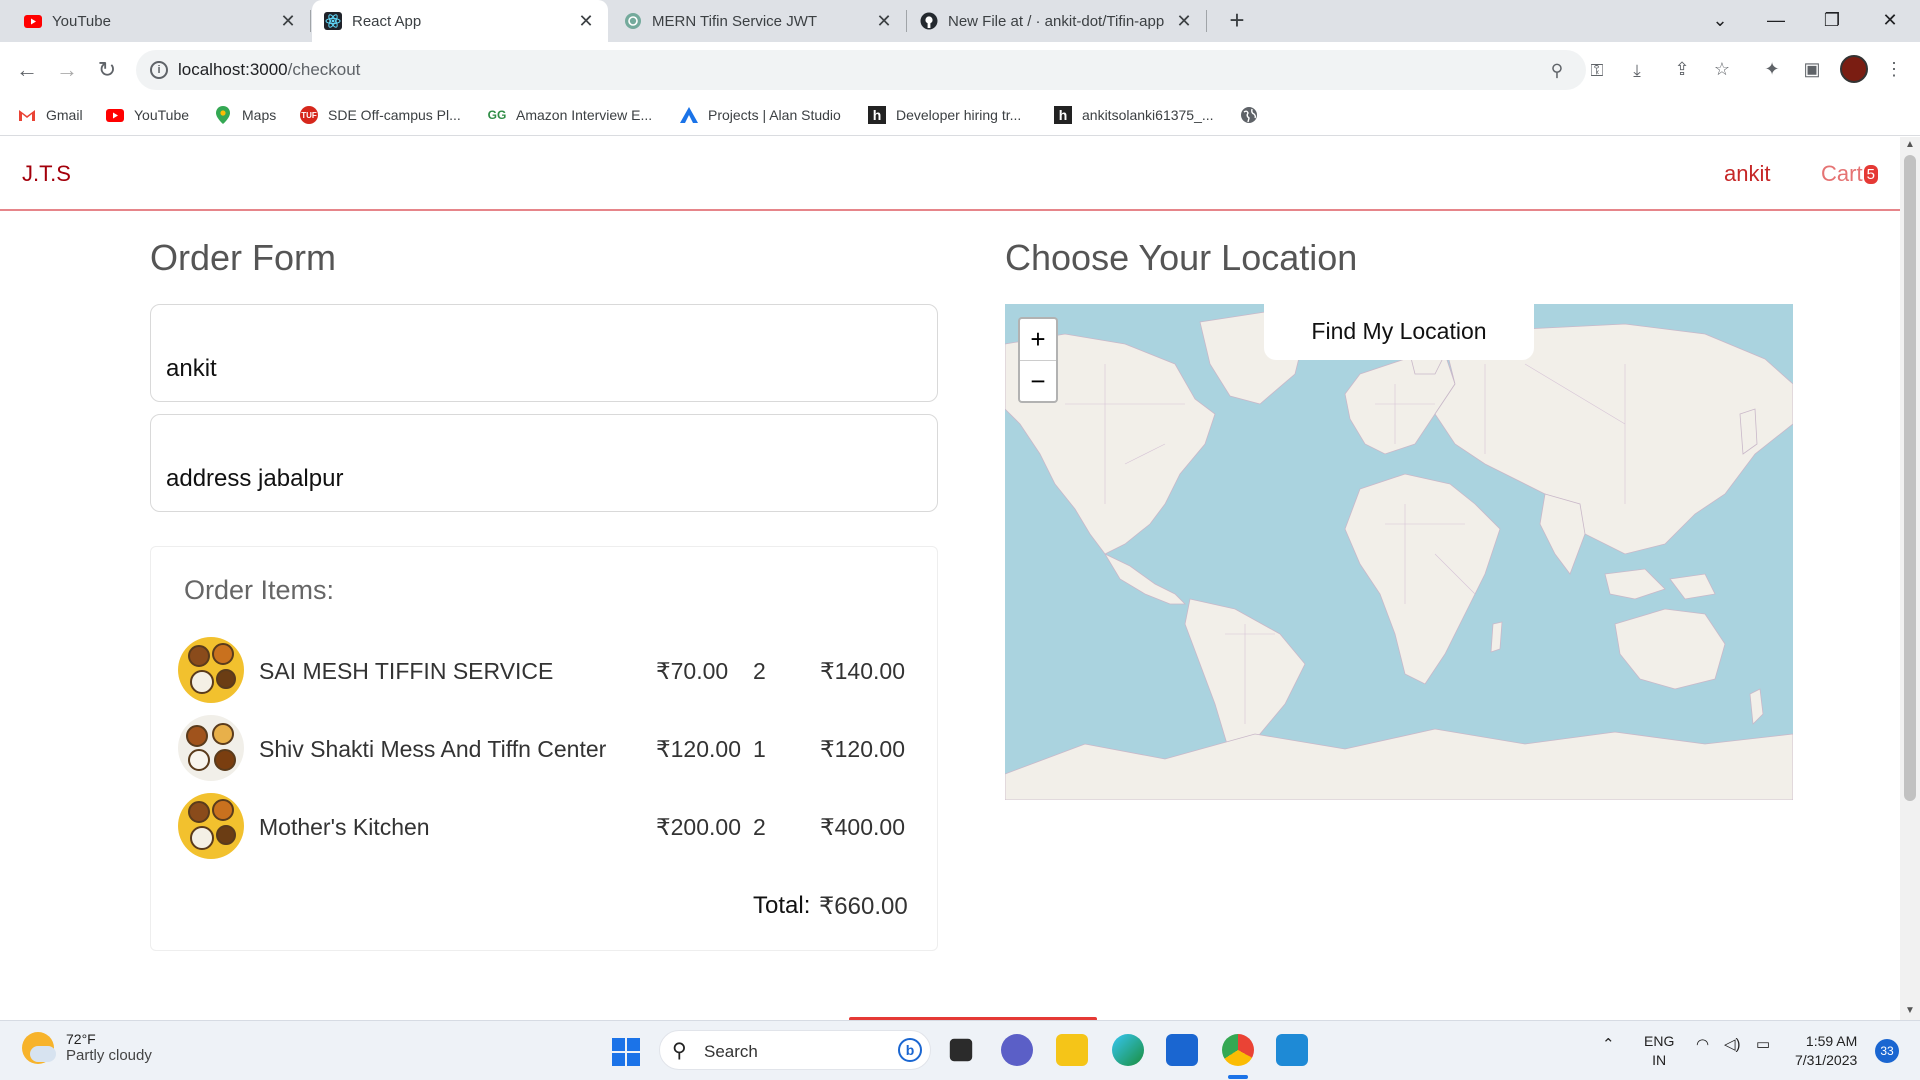  Describe the element at coordinates (1890, 21) in the screenshot. I see `close-window-icon: ✕` at that location.